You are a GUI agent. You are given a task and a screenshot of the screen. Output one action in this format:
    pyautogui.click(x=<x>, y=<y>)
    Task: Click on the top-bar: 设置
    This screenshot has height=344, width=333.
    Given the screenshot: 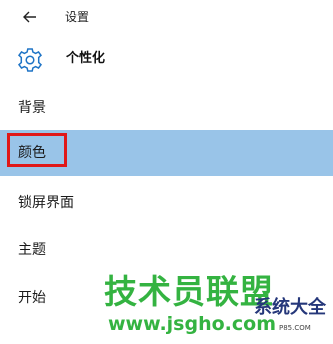 What is the action you would take?
    pyautogui.click(x=166, y=17)
    